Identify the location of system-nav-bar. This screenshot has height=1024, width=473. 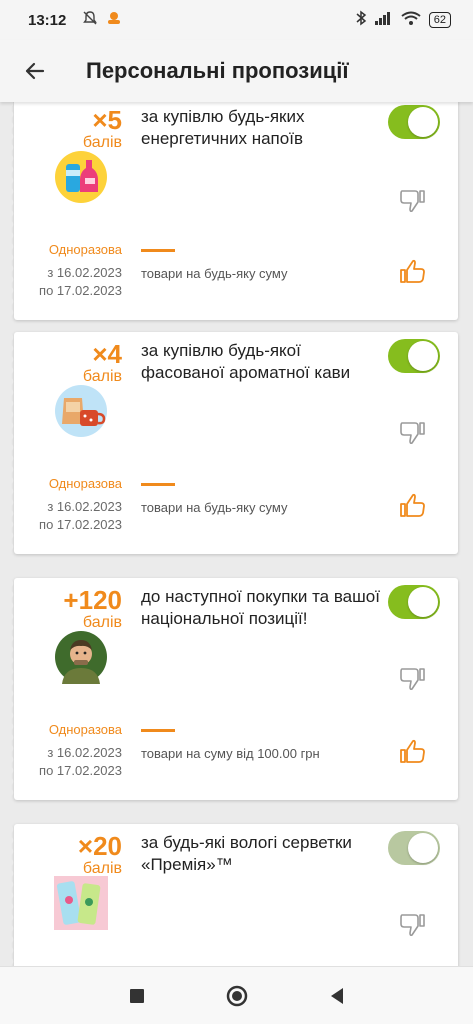
(236, 995).